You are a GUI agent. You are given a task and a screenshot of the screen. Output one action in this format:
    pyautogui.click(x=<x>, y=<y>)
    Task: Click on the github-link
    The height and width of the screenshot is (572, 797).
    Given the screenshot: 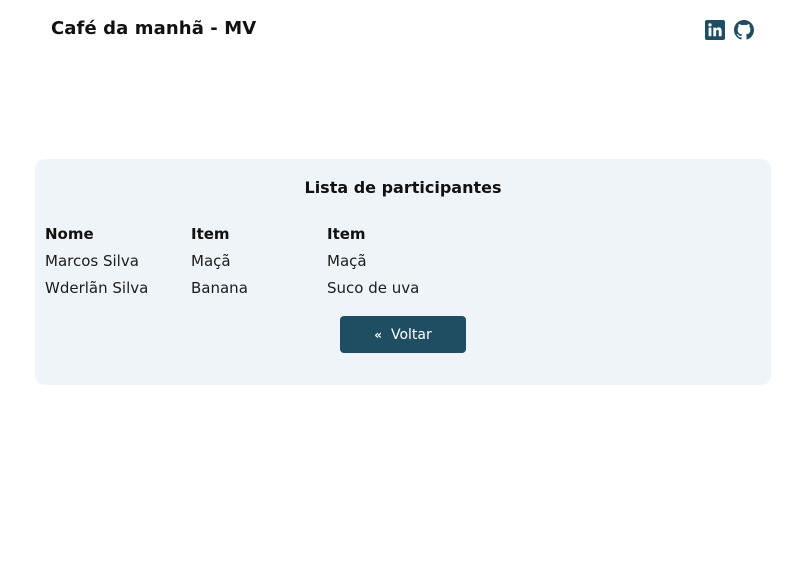 What is the action you would take?
    pyautogui.click(x=744, y=30)
    